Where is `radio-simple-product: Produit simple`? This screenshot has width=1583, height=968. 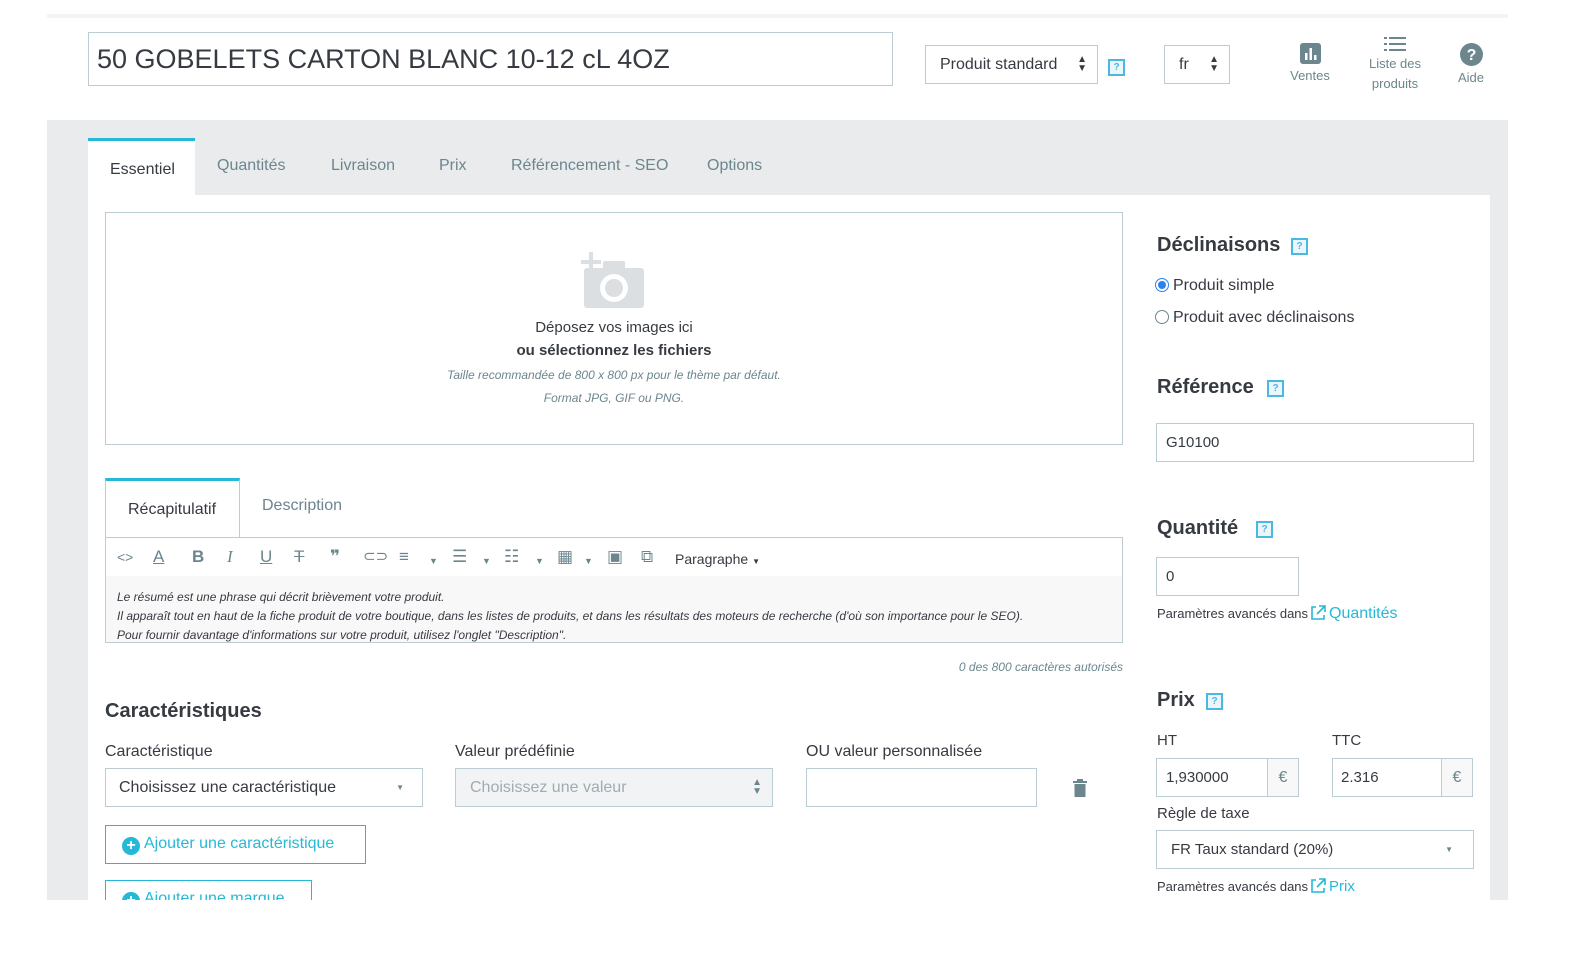
radio-simple-product: Produit simple is located at coordinates (1214, 286).